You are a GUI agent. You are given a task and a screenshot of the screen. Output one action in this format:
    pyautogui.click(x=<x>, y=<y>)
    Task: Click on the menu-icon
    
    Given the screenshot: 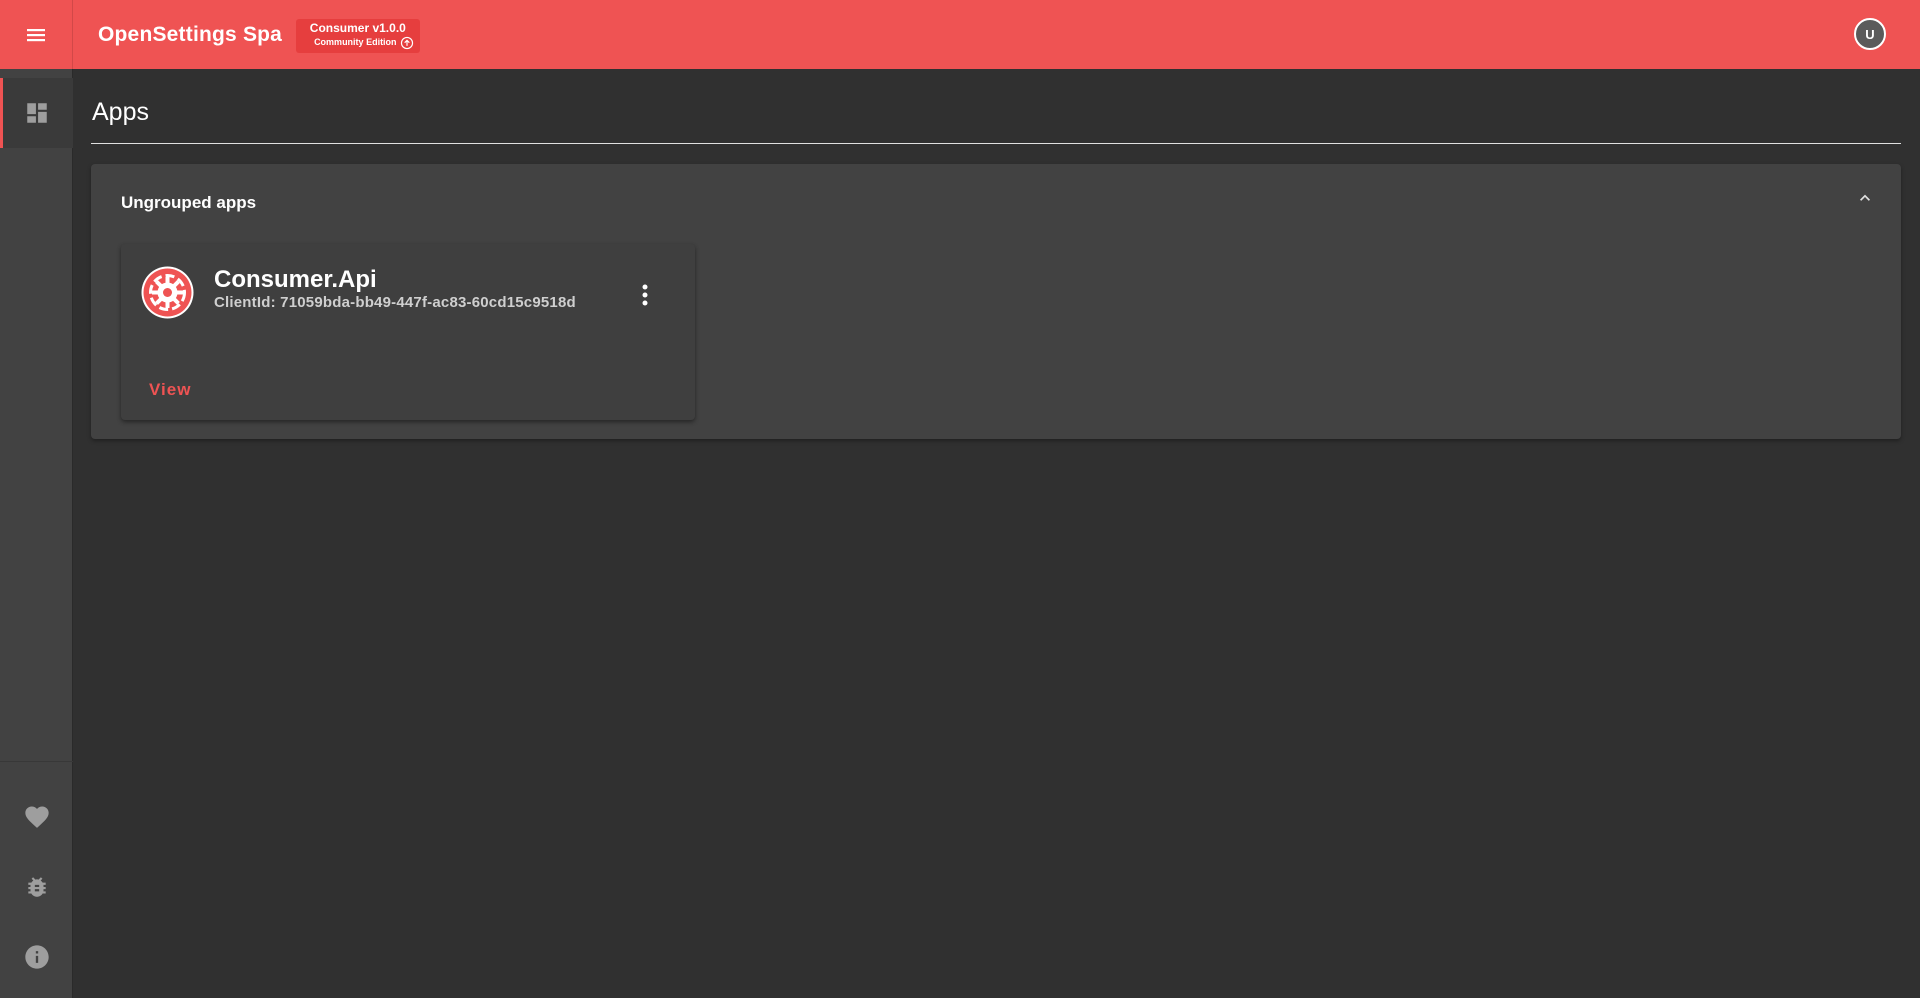 What is the action you would take?
    pyautogui.click(x=36, y=34)
    